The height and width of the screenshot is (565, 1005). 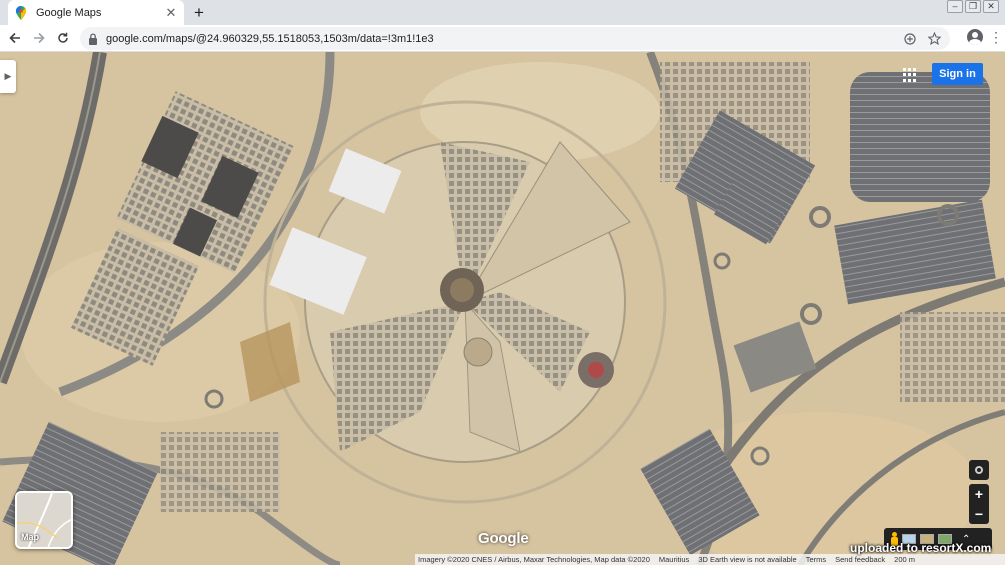 I want to click on restore-button: ❐, so click(x=973, y=6).